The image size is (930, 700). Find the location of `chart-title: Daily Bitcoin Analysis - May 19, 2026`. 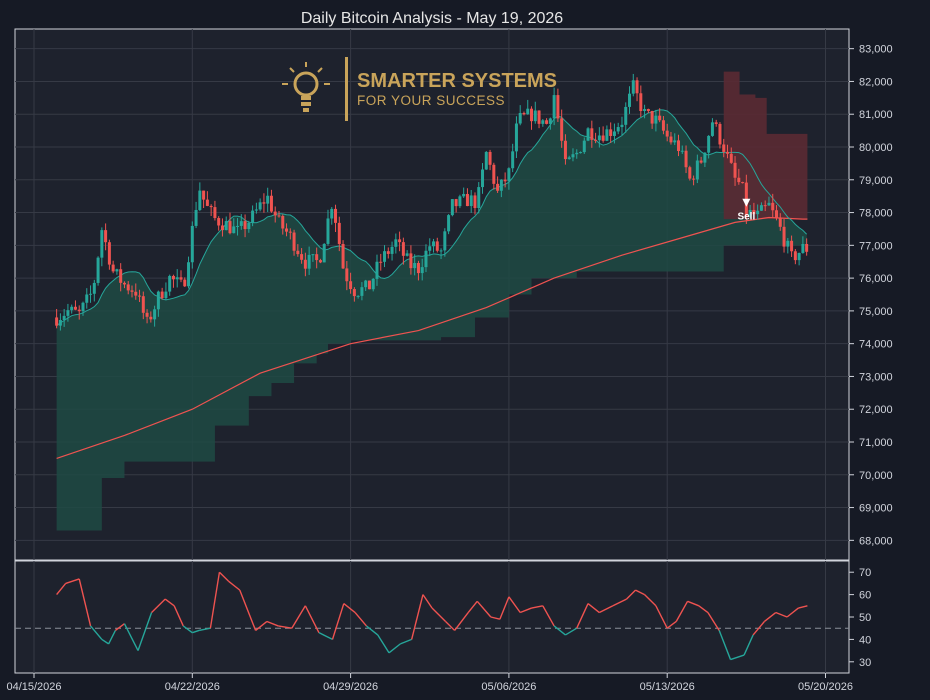

chart-title: Daily Bitcoin Analysis - May 19, 2026 is located at coordinates (432, 18).